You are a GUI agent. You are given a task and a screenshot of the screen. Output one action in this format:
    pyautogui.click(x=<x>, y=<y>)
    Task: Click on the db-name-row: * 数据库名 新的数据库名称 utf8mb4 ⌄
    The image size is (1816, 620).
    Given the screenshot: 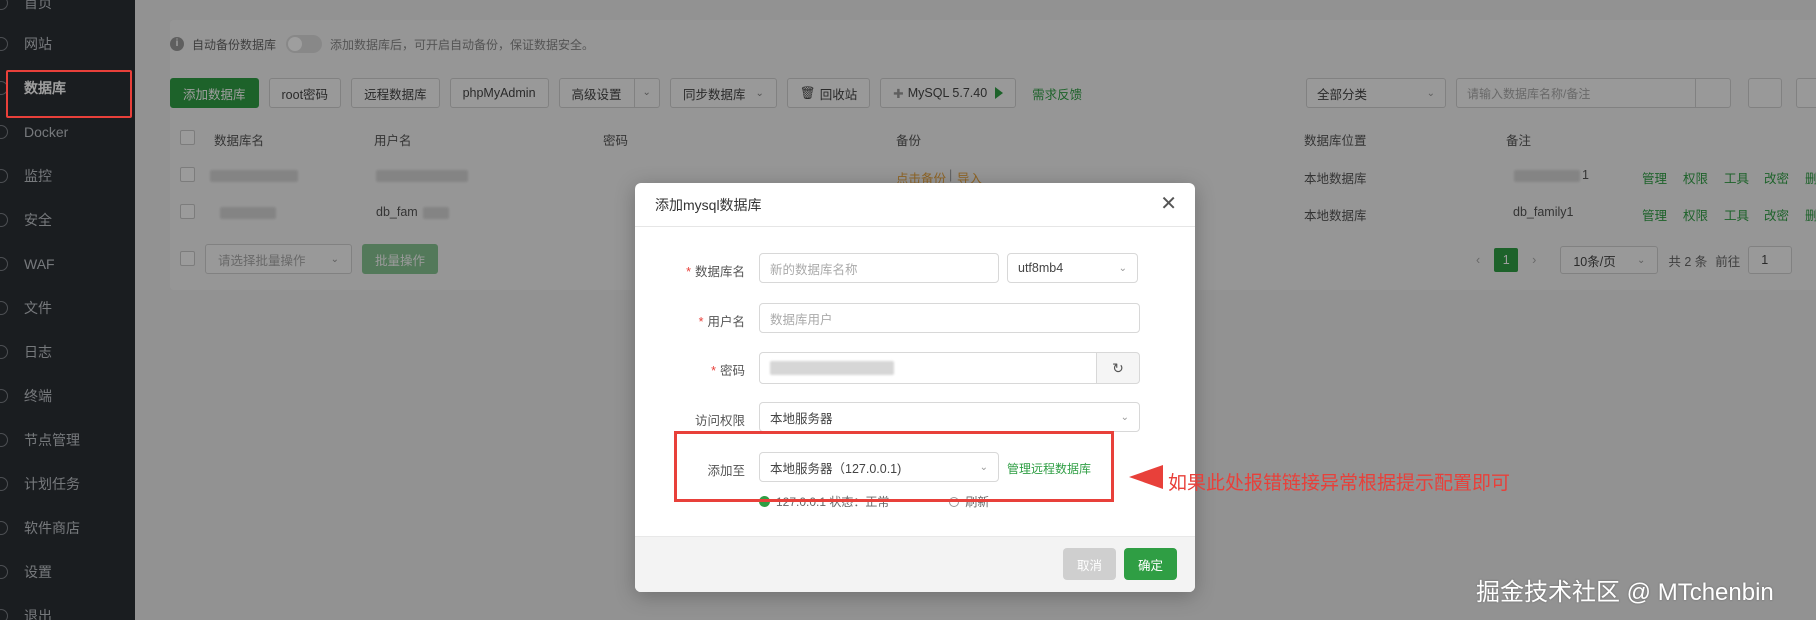 What is the action you would take?
    pyautogui.click(x=915, y=269)
    